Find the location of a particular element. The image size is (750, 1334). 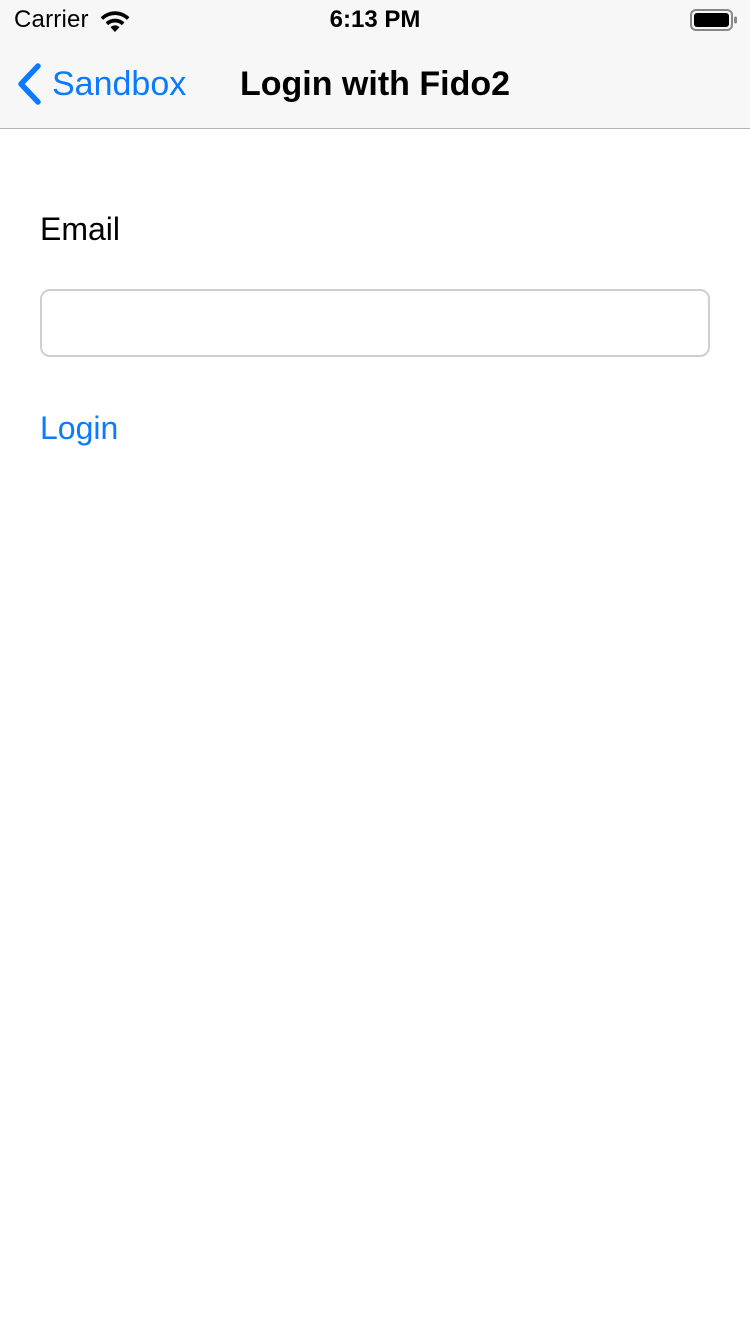

page-title: Login with Fido2 is located at coordinates (375, 84).